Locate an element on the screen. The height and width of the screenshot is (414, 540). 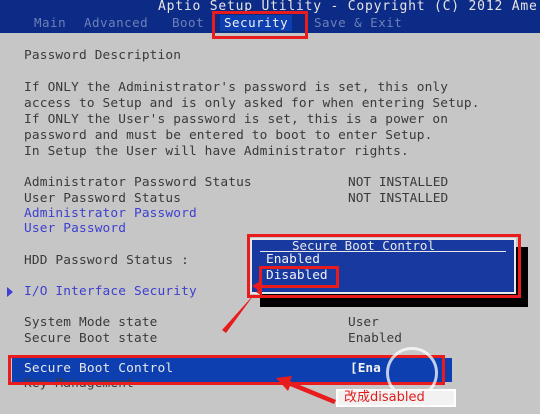
arrow-up-icon is located at coordinates (242, 306).